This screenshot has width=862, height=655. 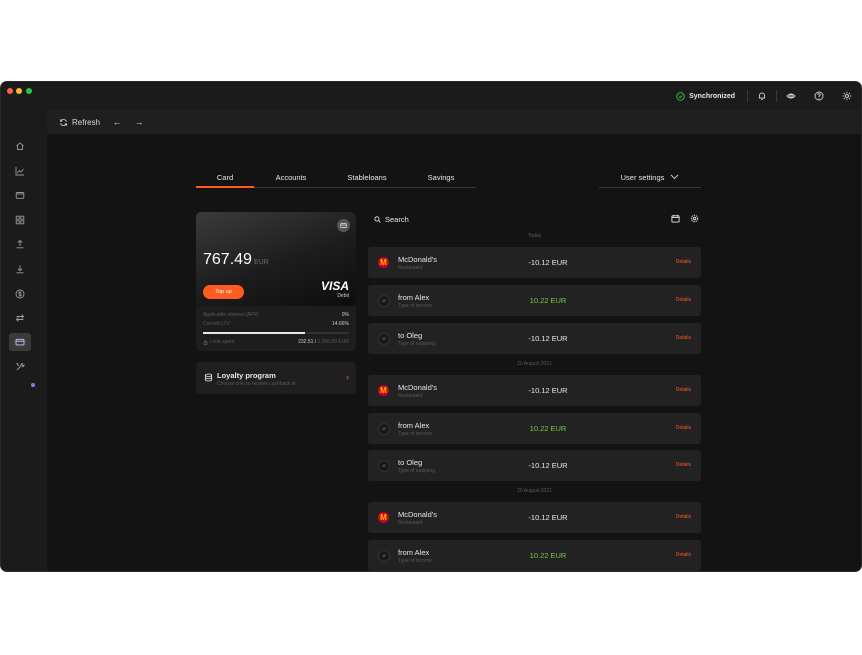 What do you see at coordinates (343, 296) in the screenshot?
I see `card-type: Debit` at bounding box center [343, 296].